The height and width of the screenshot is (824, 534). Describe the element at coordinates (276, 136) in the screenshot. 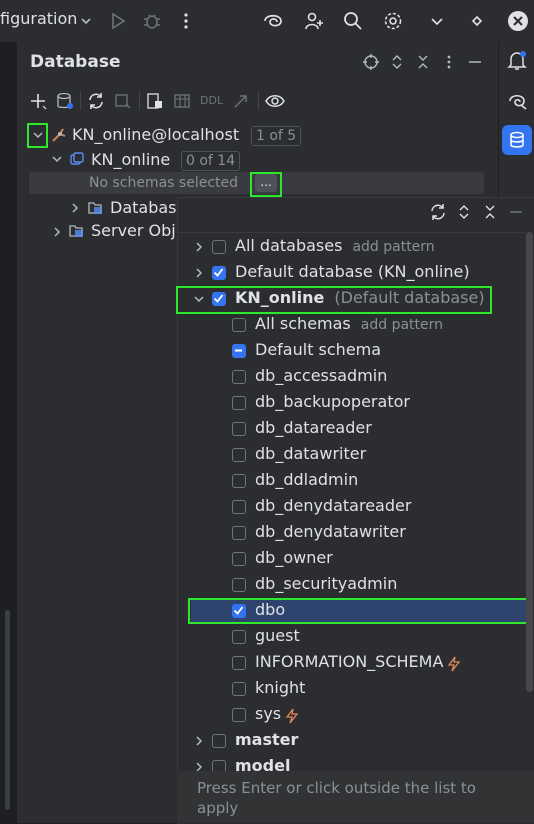

I see `datasource-count-badge: 1 of 5` at that location.